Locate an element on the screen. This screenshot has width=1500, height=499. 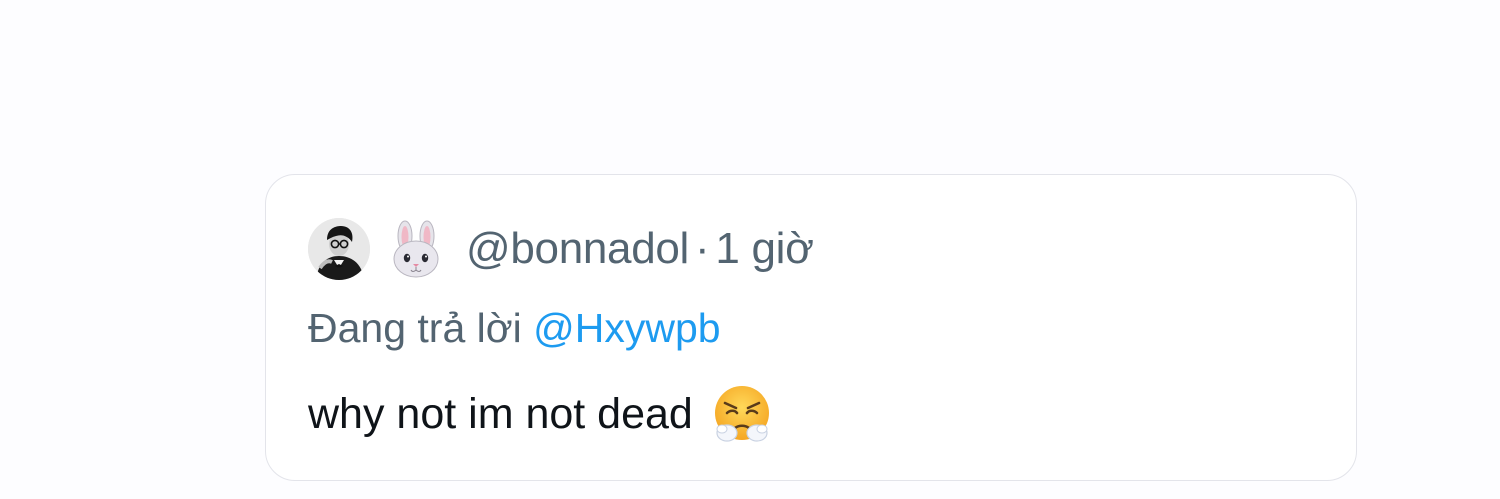
face-with-steam-from-nose-icon is located at coordinates (742, 414).